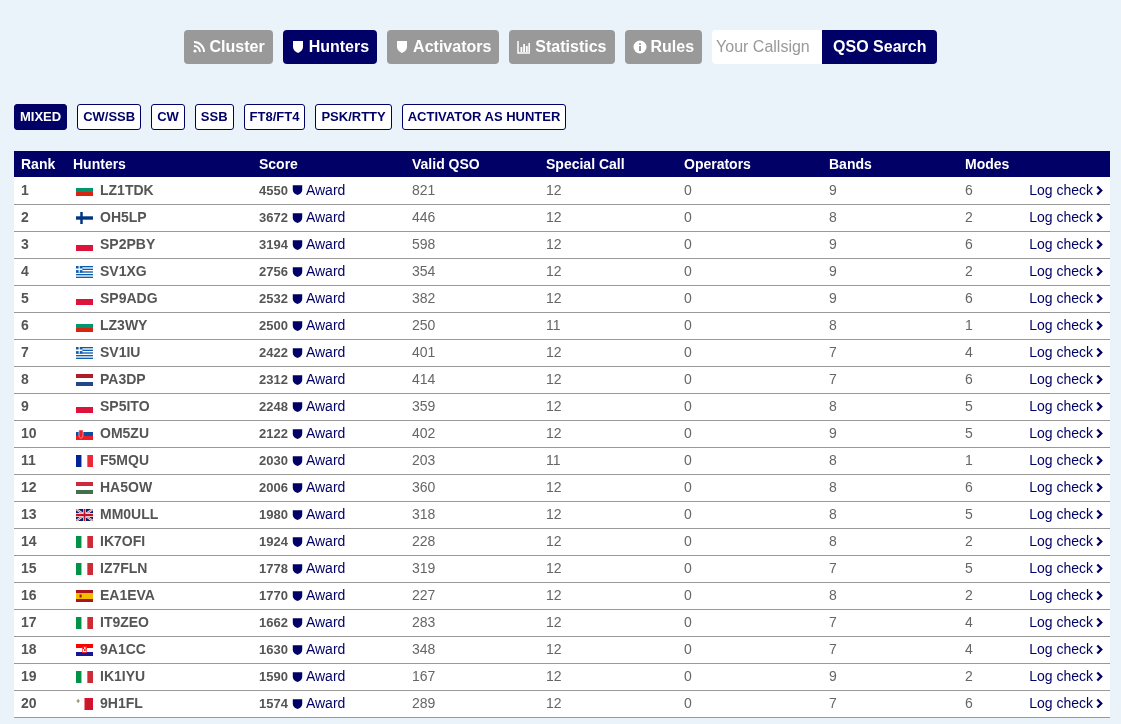 This screenshot has height=724, width=1121. Describe the element at coordinates (424, 298) in the screenshot. I see `valid-qso-cell: 382` at that location.